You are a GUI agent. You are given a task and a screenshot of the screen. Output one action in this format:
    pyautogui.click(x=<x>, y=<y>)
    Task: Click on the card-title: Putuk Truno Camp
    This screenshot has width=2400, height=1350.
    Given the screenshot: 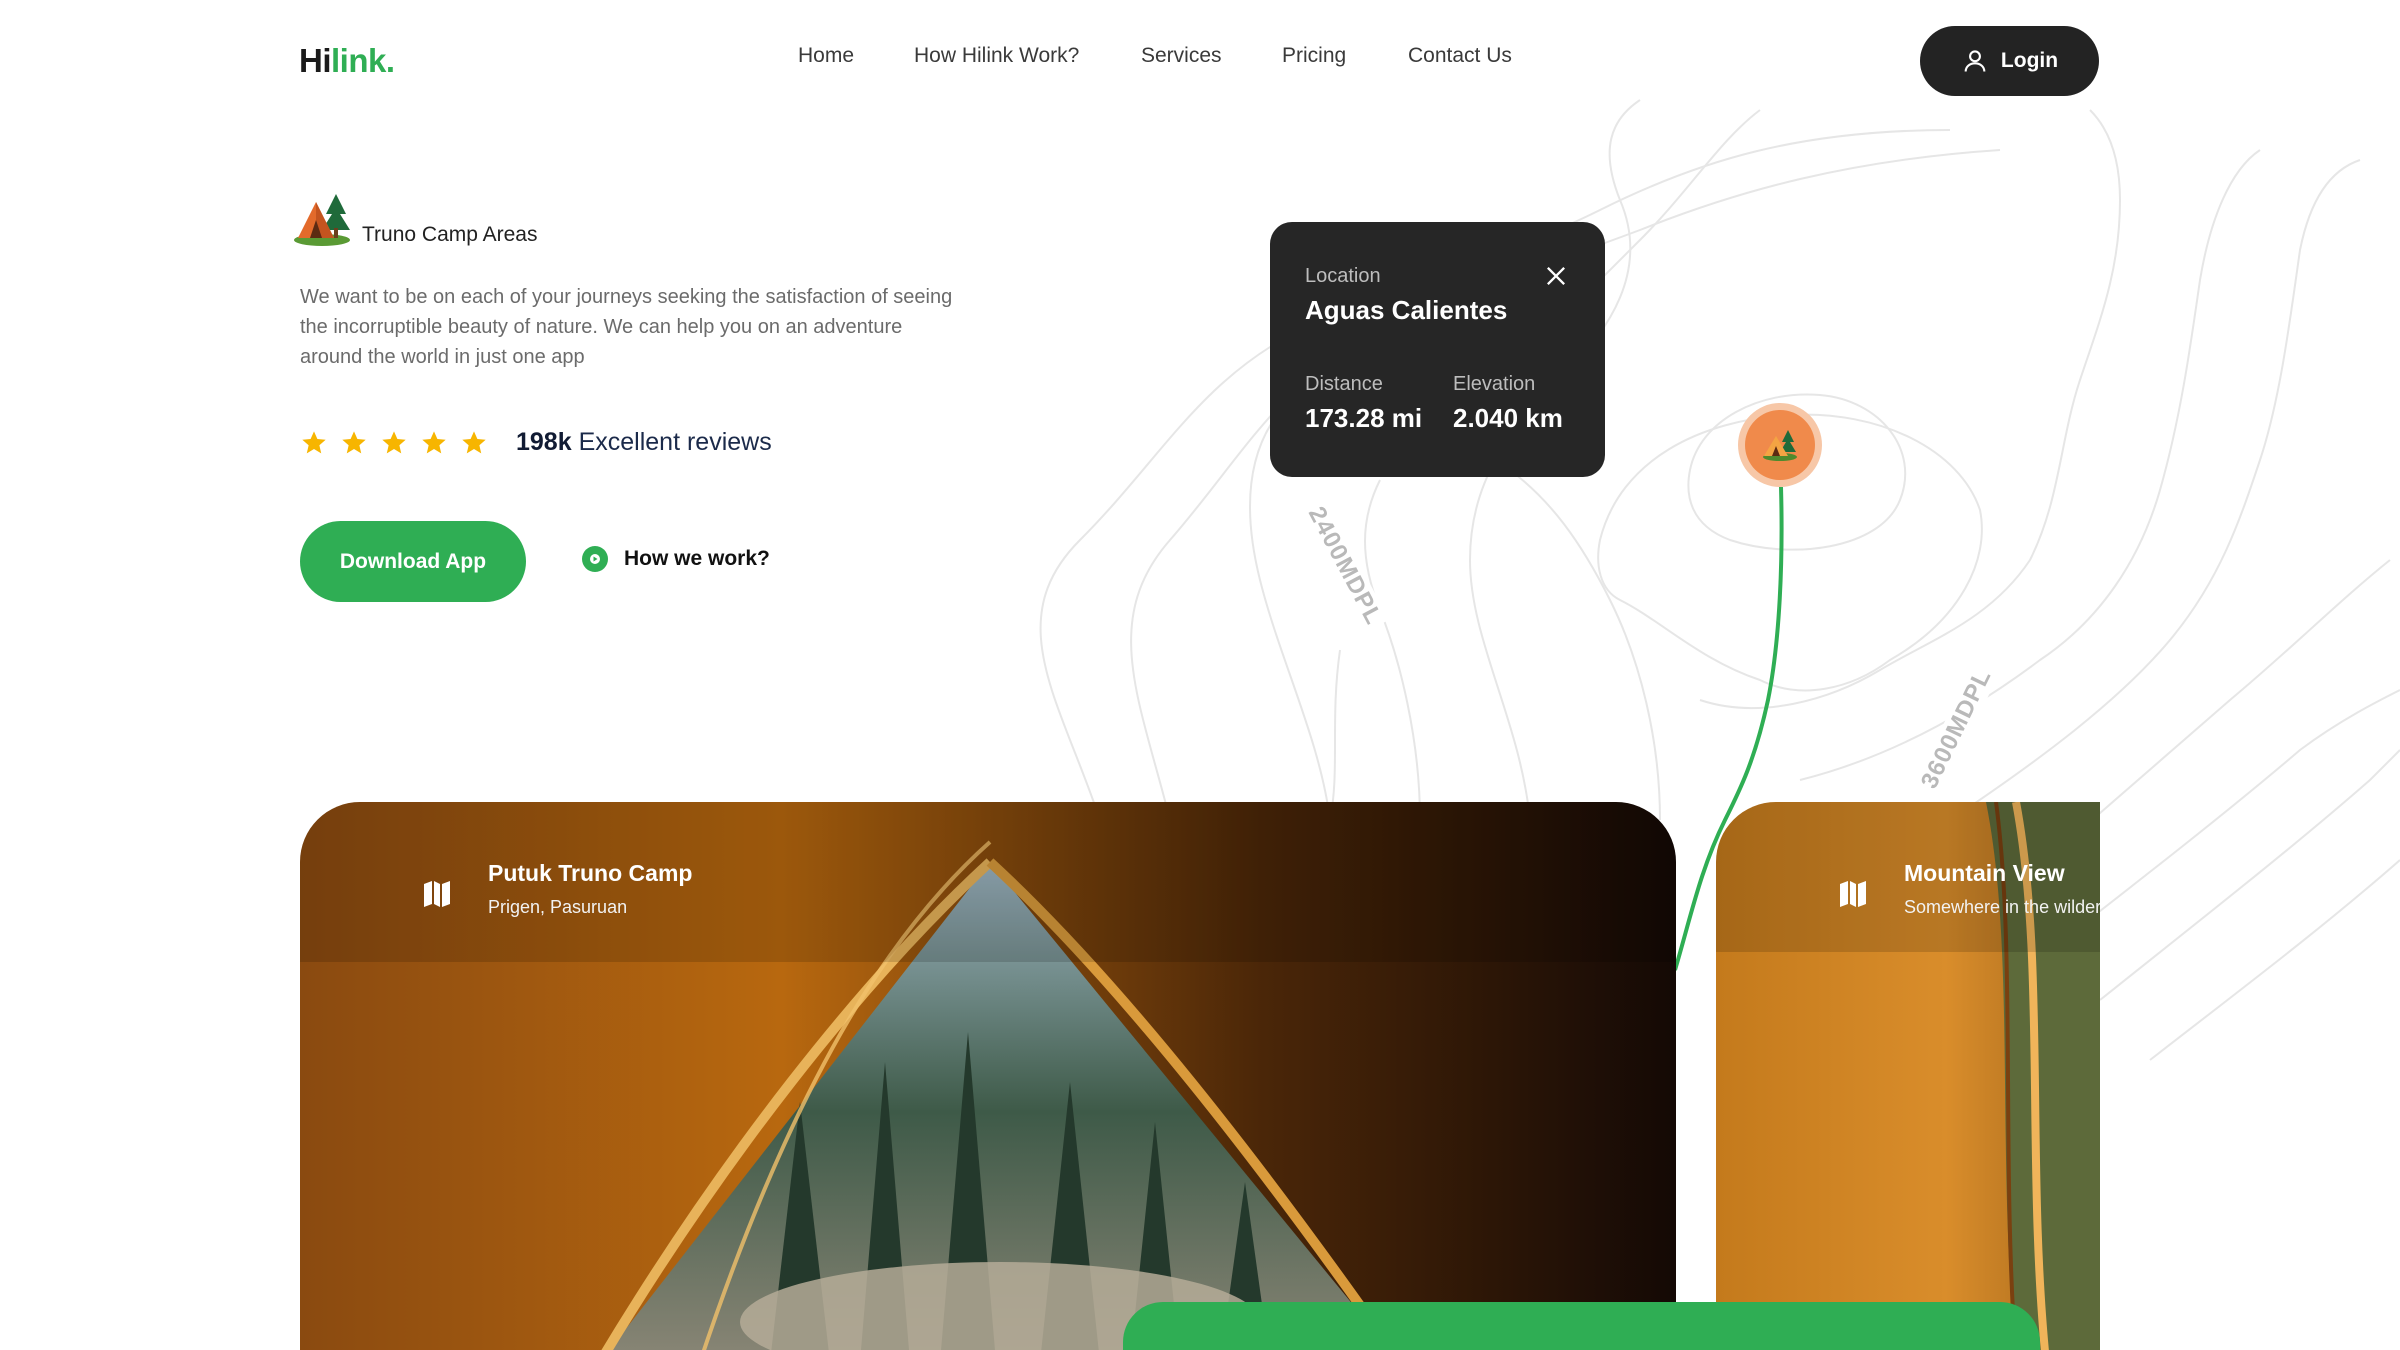 What is the action you would take?
    pyautogui.click(x=590, y=873)
    